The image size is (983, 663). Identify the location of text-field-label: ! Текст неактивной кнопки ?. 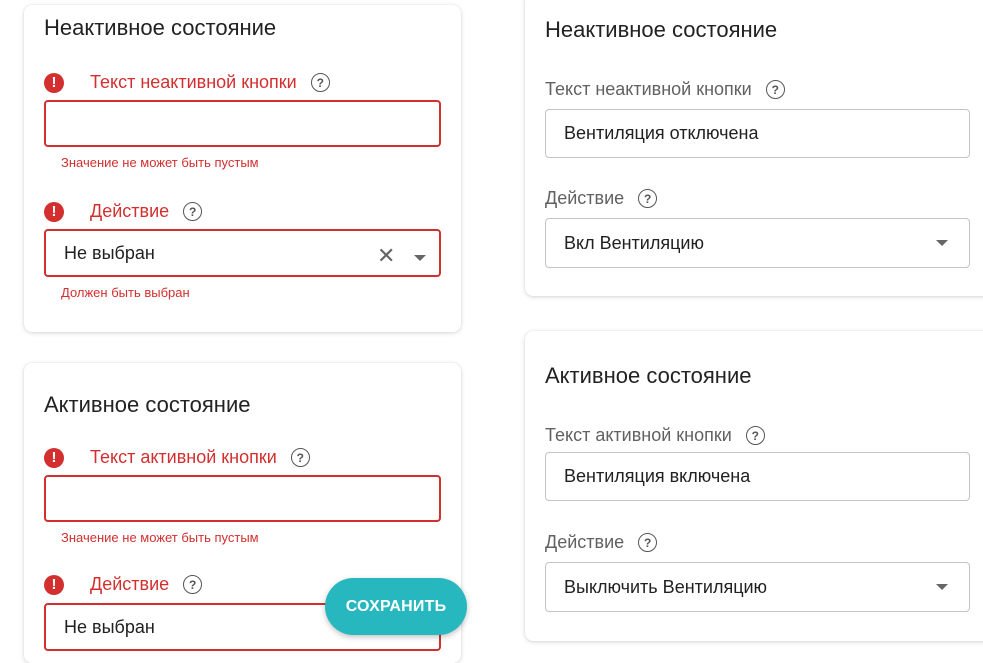
(187, 82).